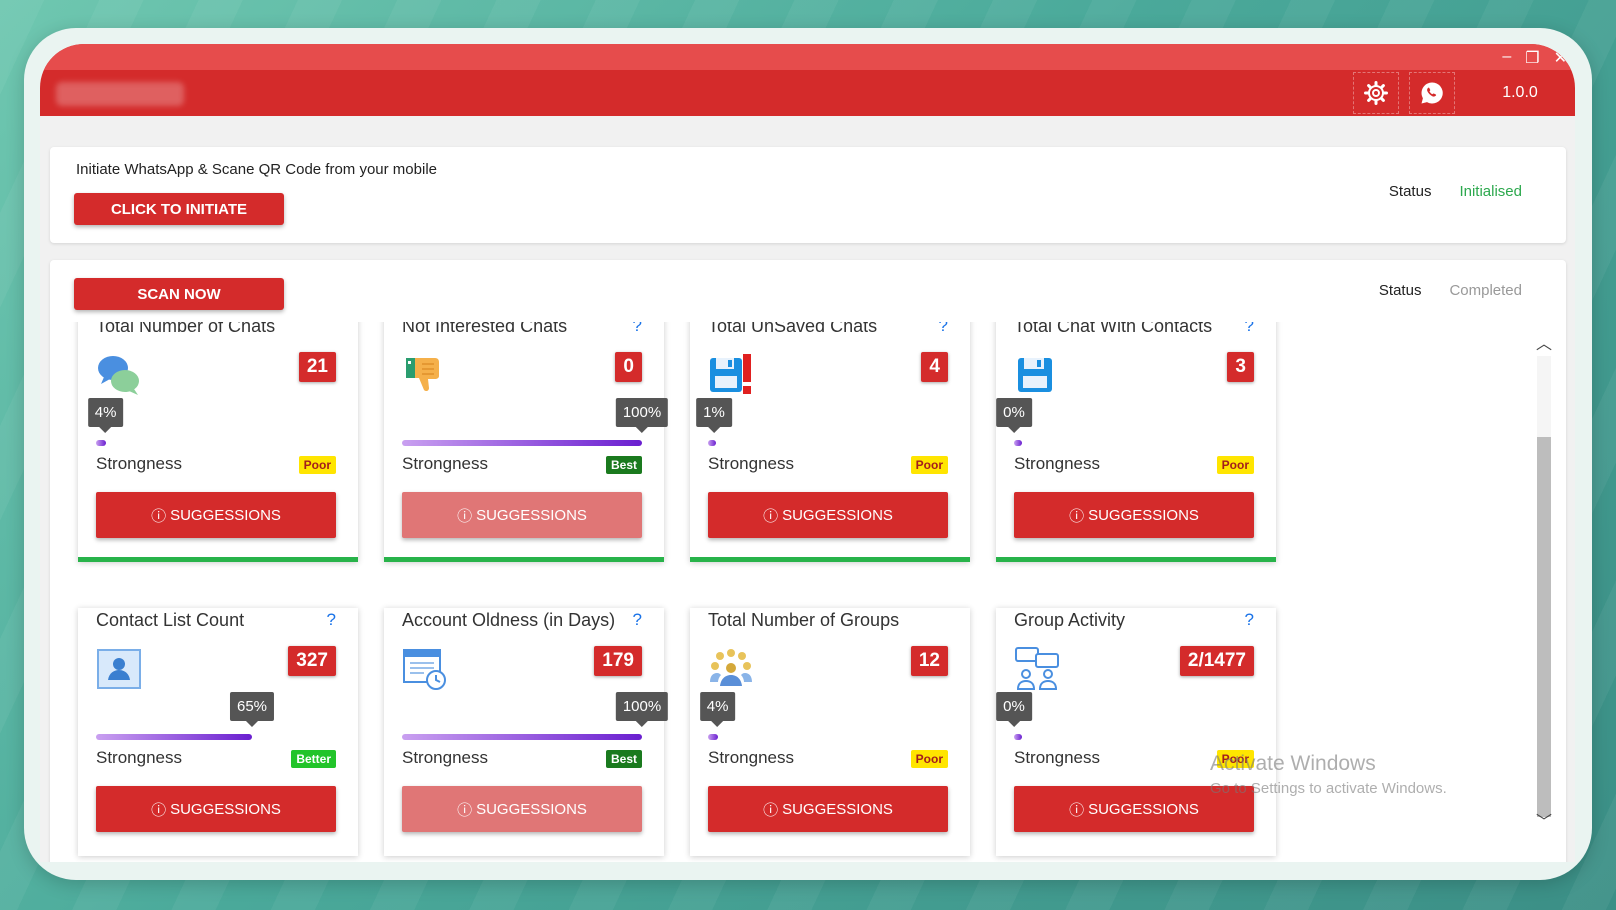 Image resolution: width=1616 pixels, height=910 pixels. Describe the element at coordinates (1432, 93) in the screenshot. I see `whatsapp-button` at that location.